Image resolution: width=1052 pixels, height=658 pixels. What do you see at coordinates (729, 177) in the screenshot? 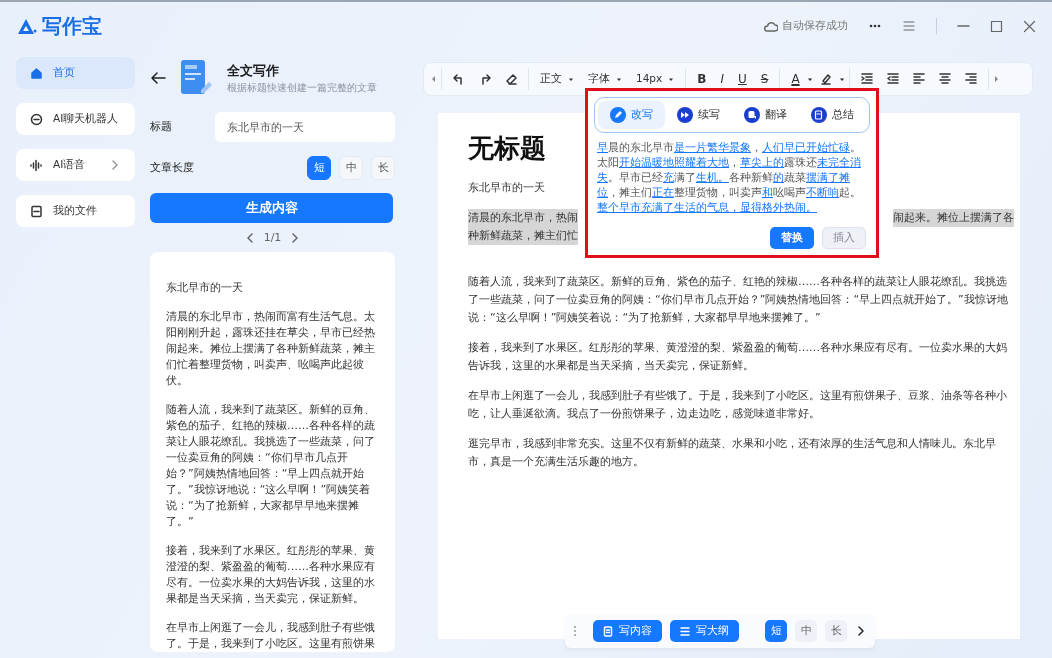
I see `rewrite-text: 早晨的东北早市是一片繁华景象，人们早已开始忙碌。太阳开始温暖地照耀着大地，草尖上的露珠还未完全消失。早市已经充满了生机。各种新鲜的蔬菜摆满了摊位，摊主们正在整理货物，叫卖声和吆喝声不断响起。 整个早市充满了生活的气息，显得格外热闹。` at bounding box center [729, 177].